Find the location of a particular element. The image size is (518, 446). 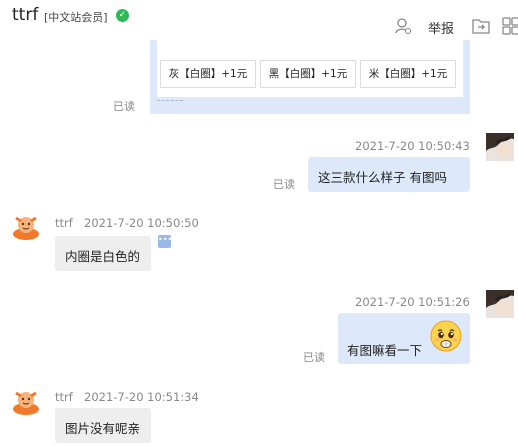

user-settings-icon is located at coordinates (403, 26).